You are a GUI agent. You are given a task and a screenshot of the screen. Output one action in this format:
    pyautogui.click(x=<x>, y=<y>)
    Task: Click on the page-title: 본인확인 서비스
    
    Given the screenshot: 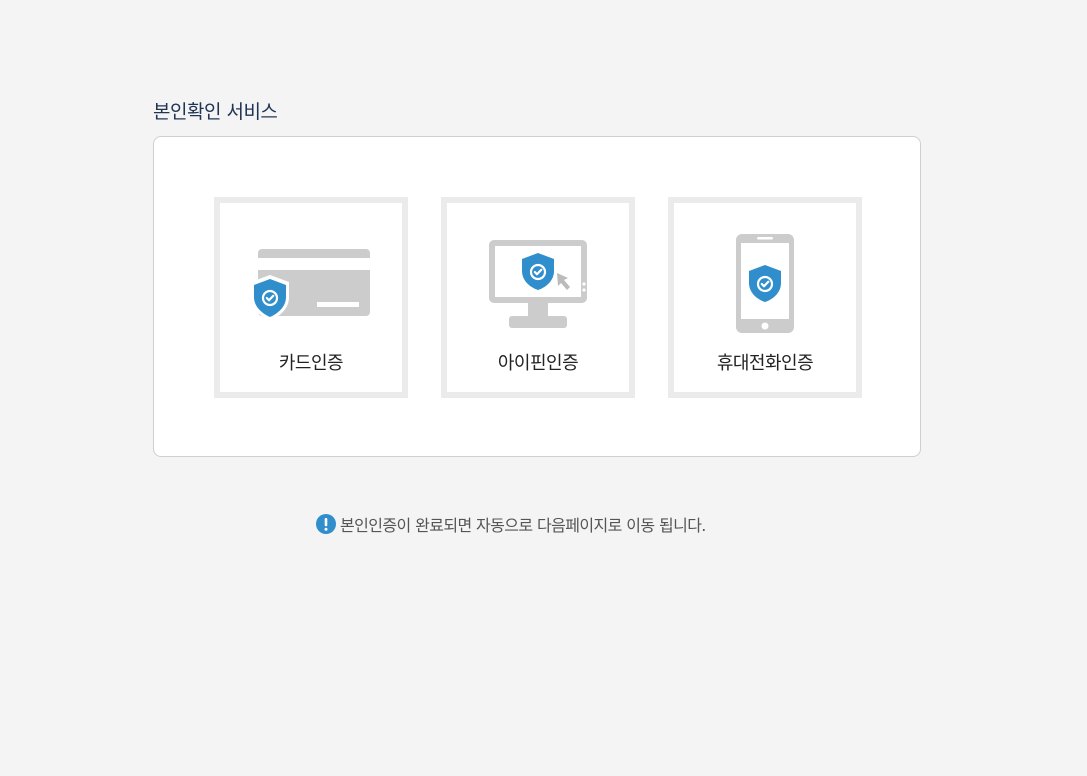 What is the action you would take?
    pyautogui.click(x=215, y=112)
    